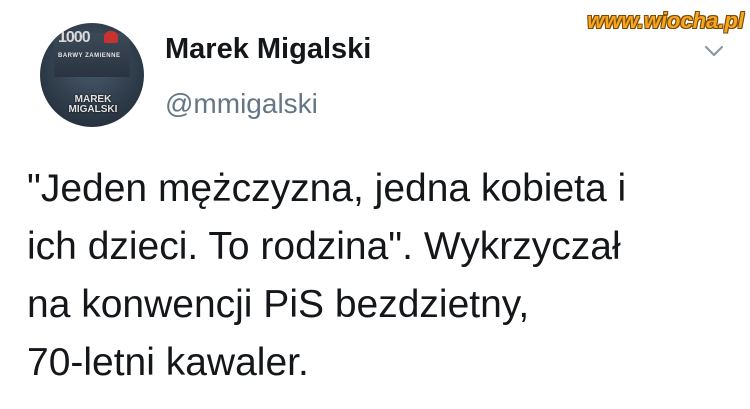 The width and height of the screenshot is (750, 409). What do you see at coordinates (714, 51) in the screenshot?
I see `chevron-down-icon` at bounding box center [714, 51].